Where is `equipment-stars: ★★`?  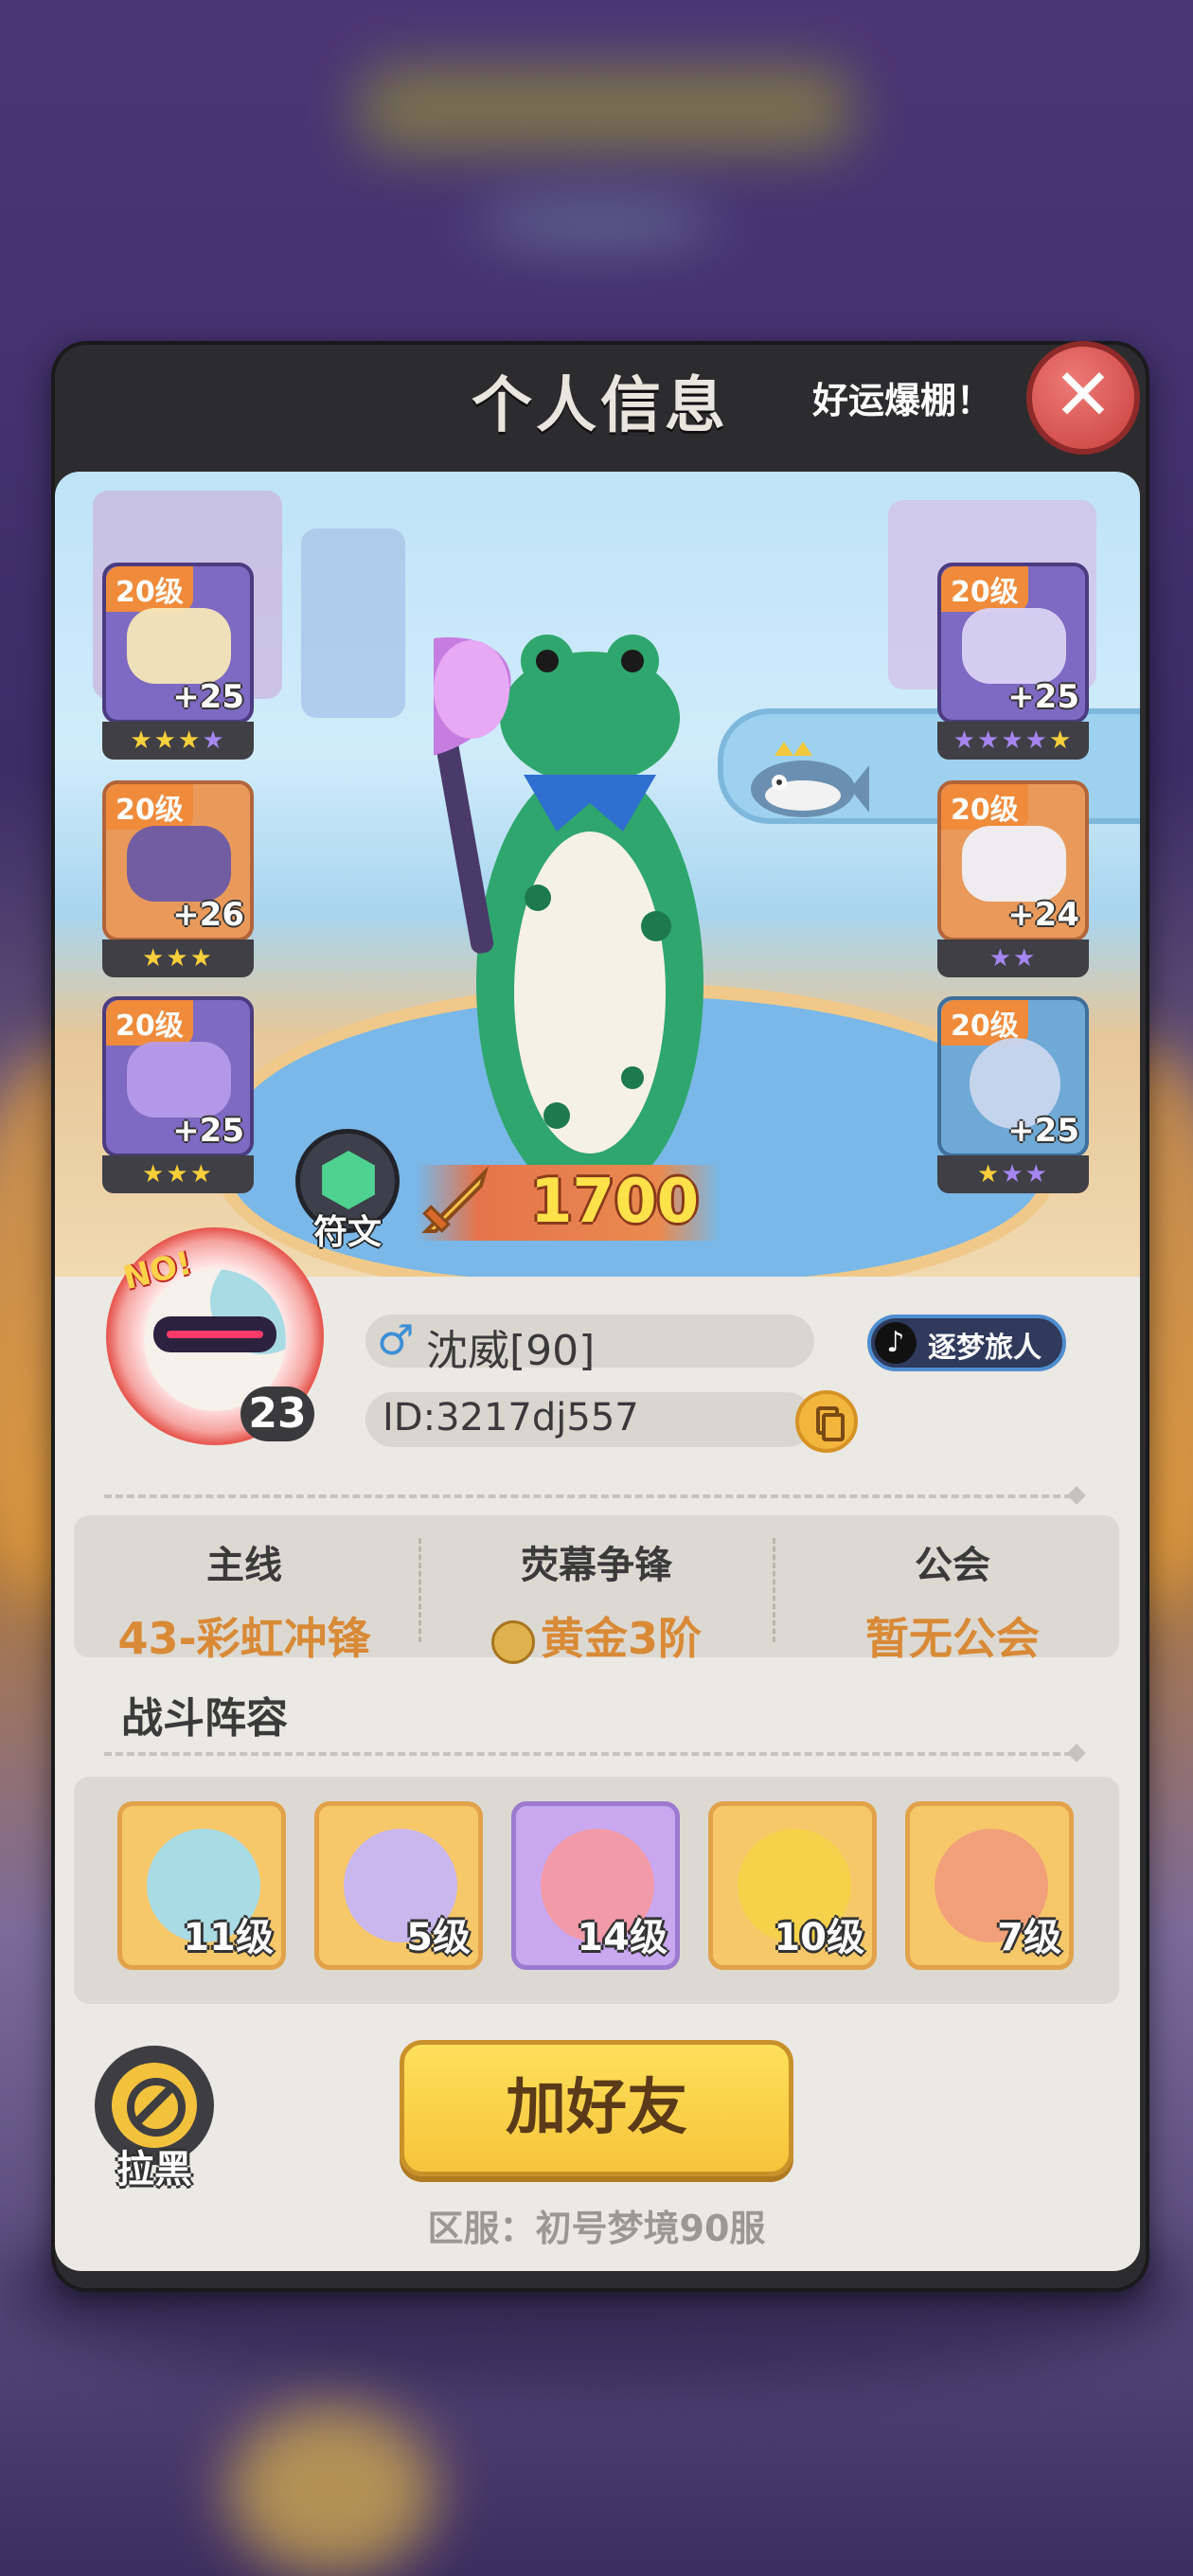 equipment-stars: ★★ is located at coordinates (1013, 958).